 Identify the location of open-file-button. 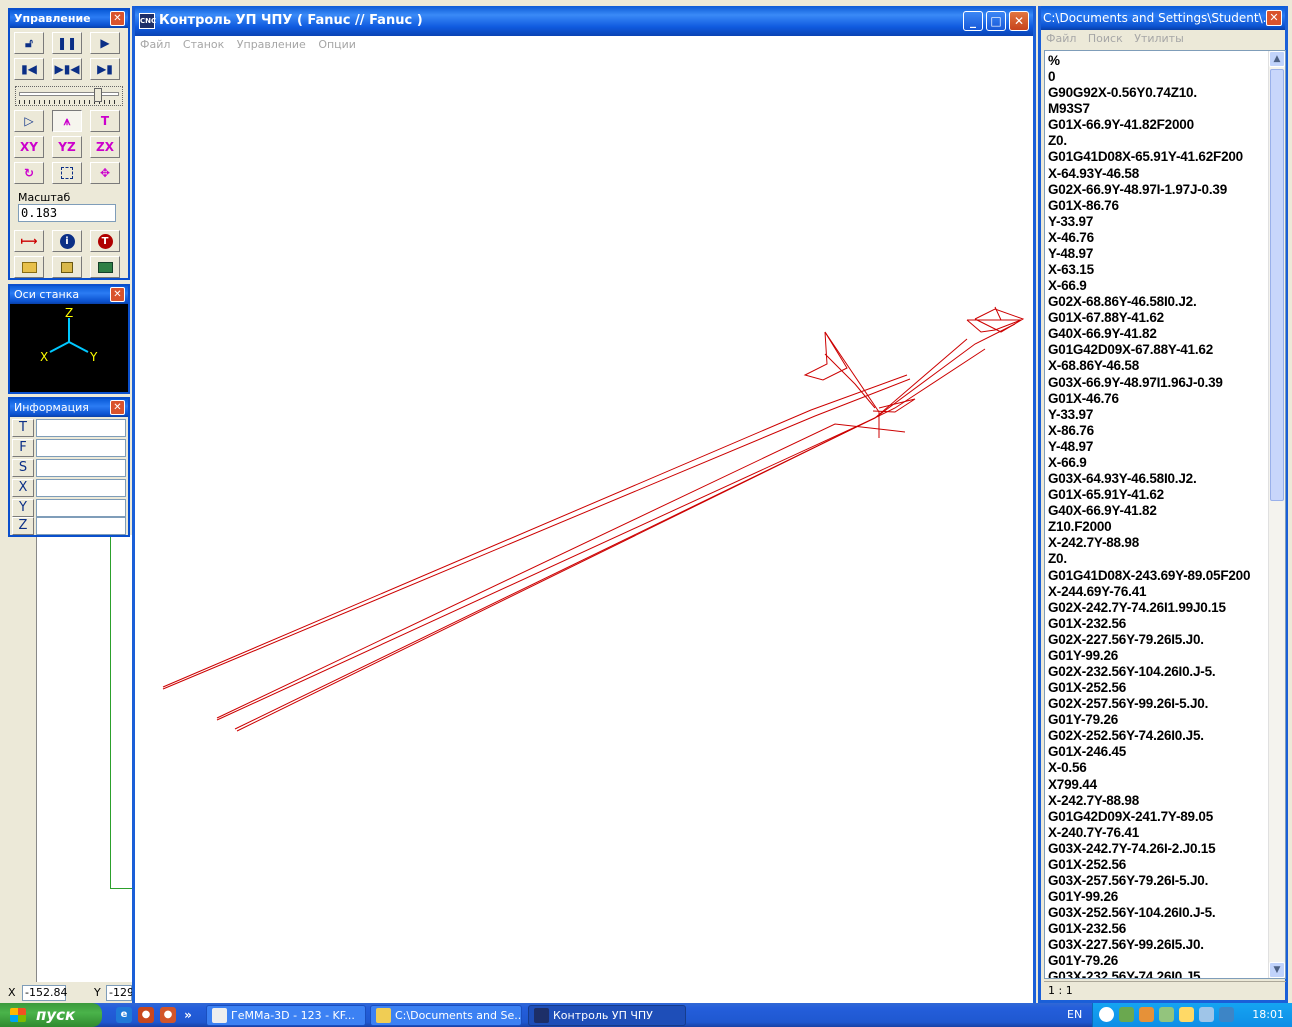
(29, 267).